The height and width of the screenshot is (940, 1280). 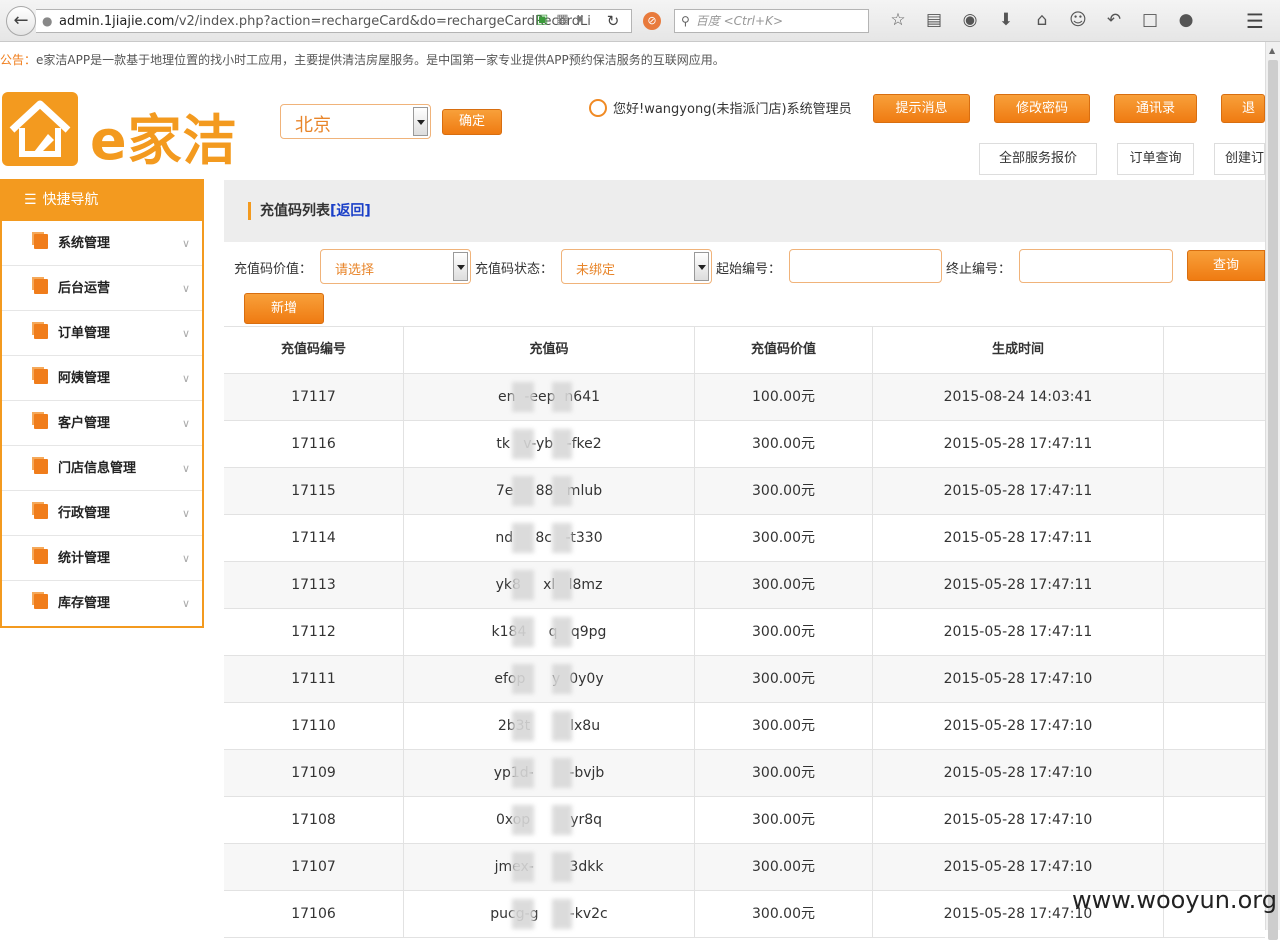 I want to click on column-header: 充值码, so click(x=549, y=350).